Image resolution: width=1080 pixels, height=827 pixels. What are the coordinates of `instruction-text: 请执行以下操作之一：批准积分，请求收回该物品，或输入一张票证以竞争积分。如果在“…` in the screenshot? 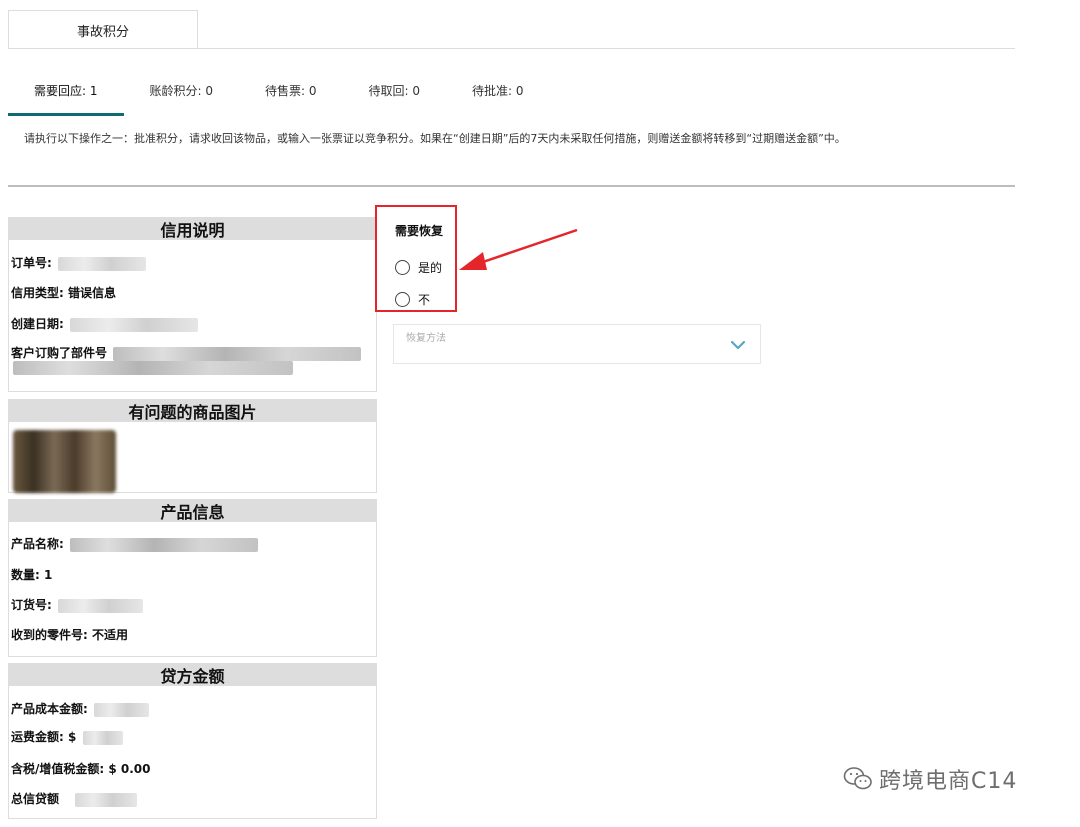 It's located at (435, 138).